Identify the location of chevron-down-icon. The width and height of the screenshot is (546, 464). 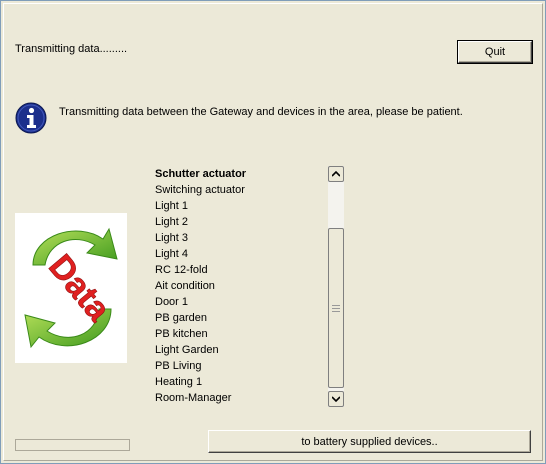
(336, 399).